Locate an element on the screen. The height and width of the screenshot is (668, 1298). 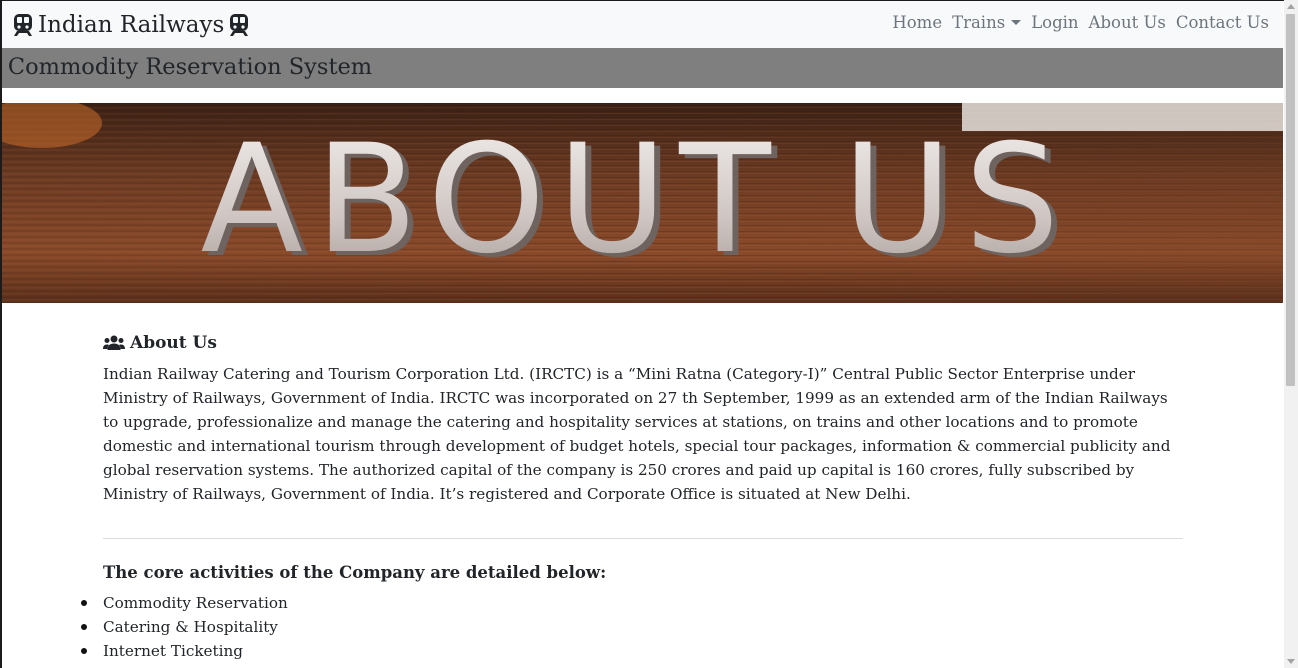
window-border-left is located at coordinates (1, 334).